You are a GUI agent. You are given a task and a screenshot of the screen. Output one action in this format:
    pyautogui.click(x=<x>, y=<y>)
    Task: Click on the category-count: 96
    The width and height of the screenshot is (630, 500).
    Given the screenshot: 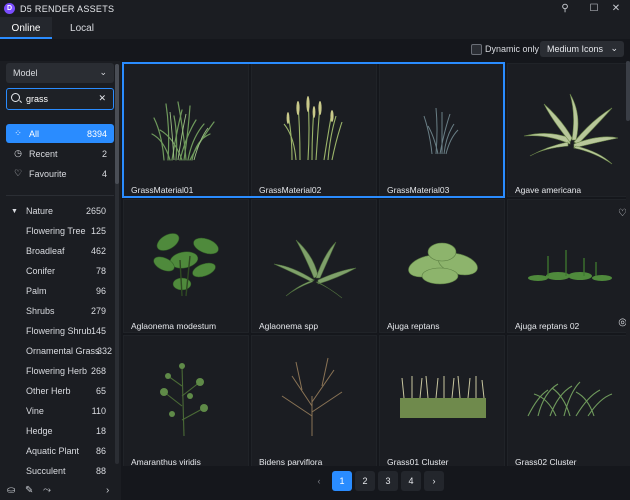 What is the action you would take?
    pyautogui.click(x=100, y=291)
    